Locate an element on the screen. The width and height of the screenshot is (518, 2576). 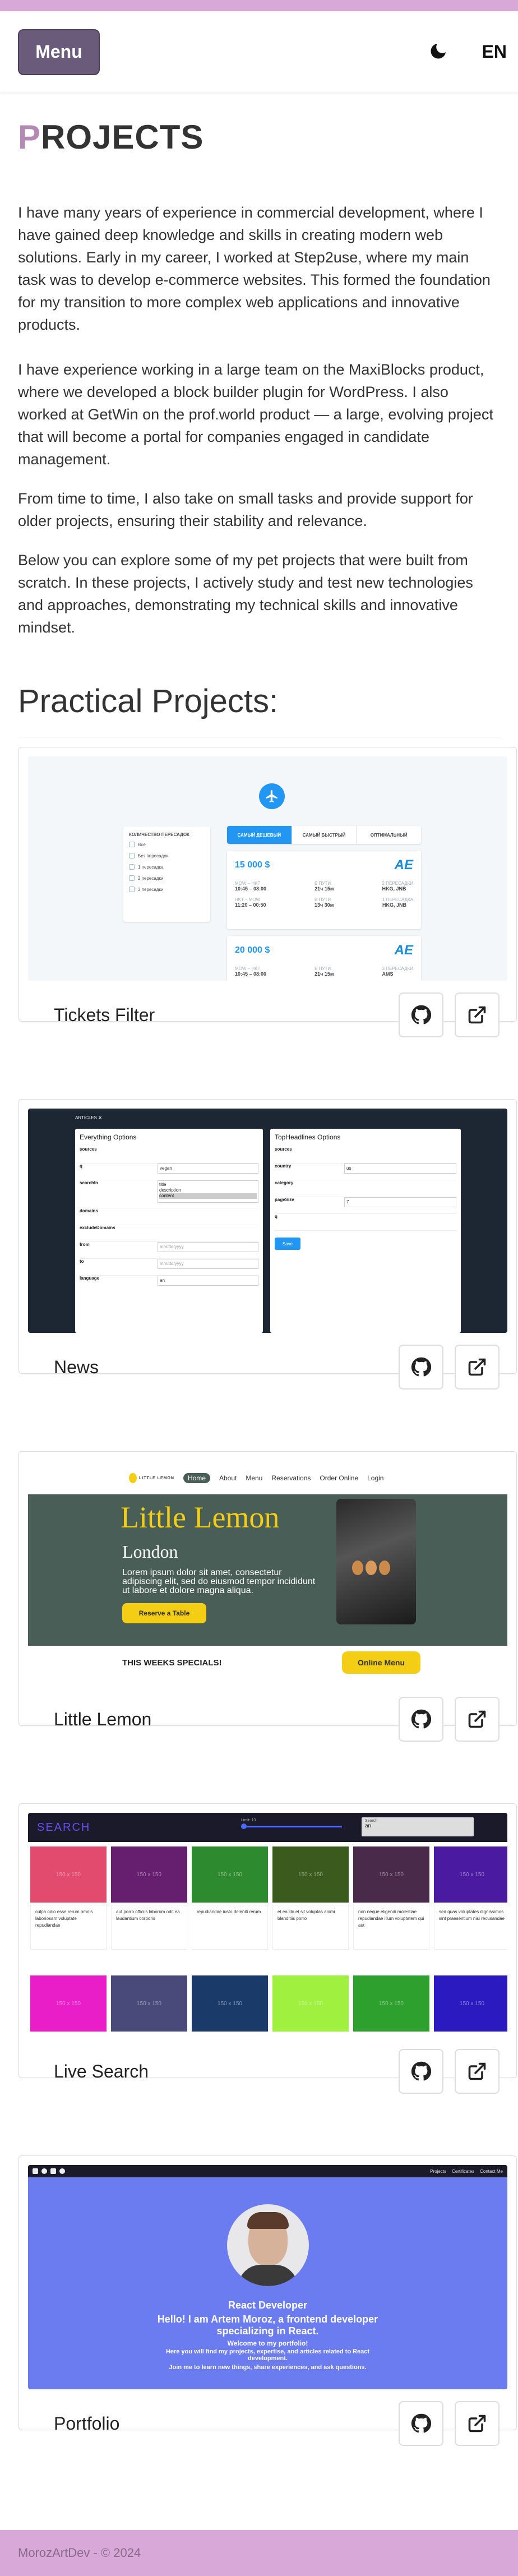
filter-option: Без пересадок is located at coordinates (167, 855).